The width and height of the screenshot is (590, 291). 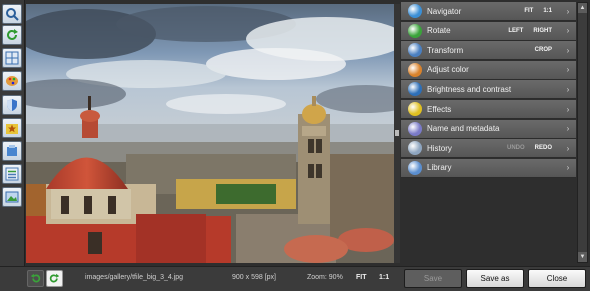 I want to click on adjust-color-icon, so click(x=415, y=69).